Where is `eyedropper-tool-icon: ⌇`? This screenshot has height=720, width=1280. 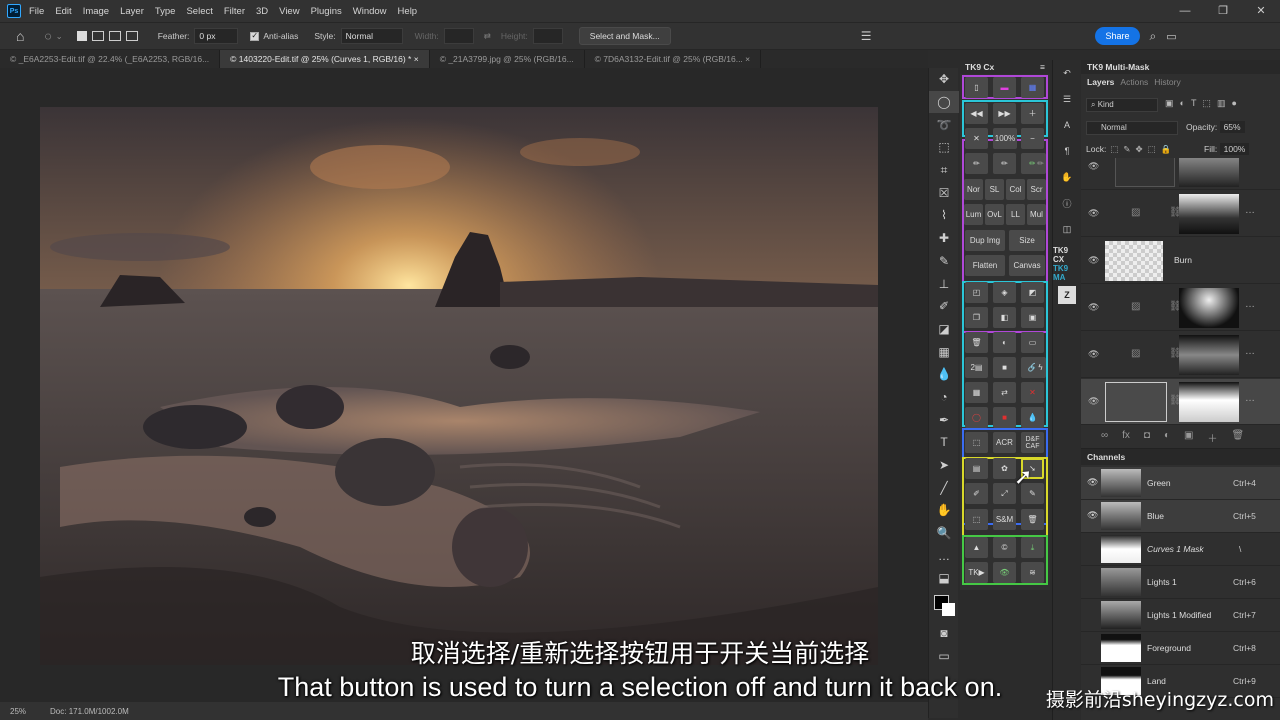 eyedropper-tool-icon: ⌇ is located at coordinates (944, 215).